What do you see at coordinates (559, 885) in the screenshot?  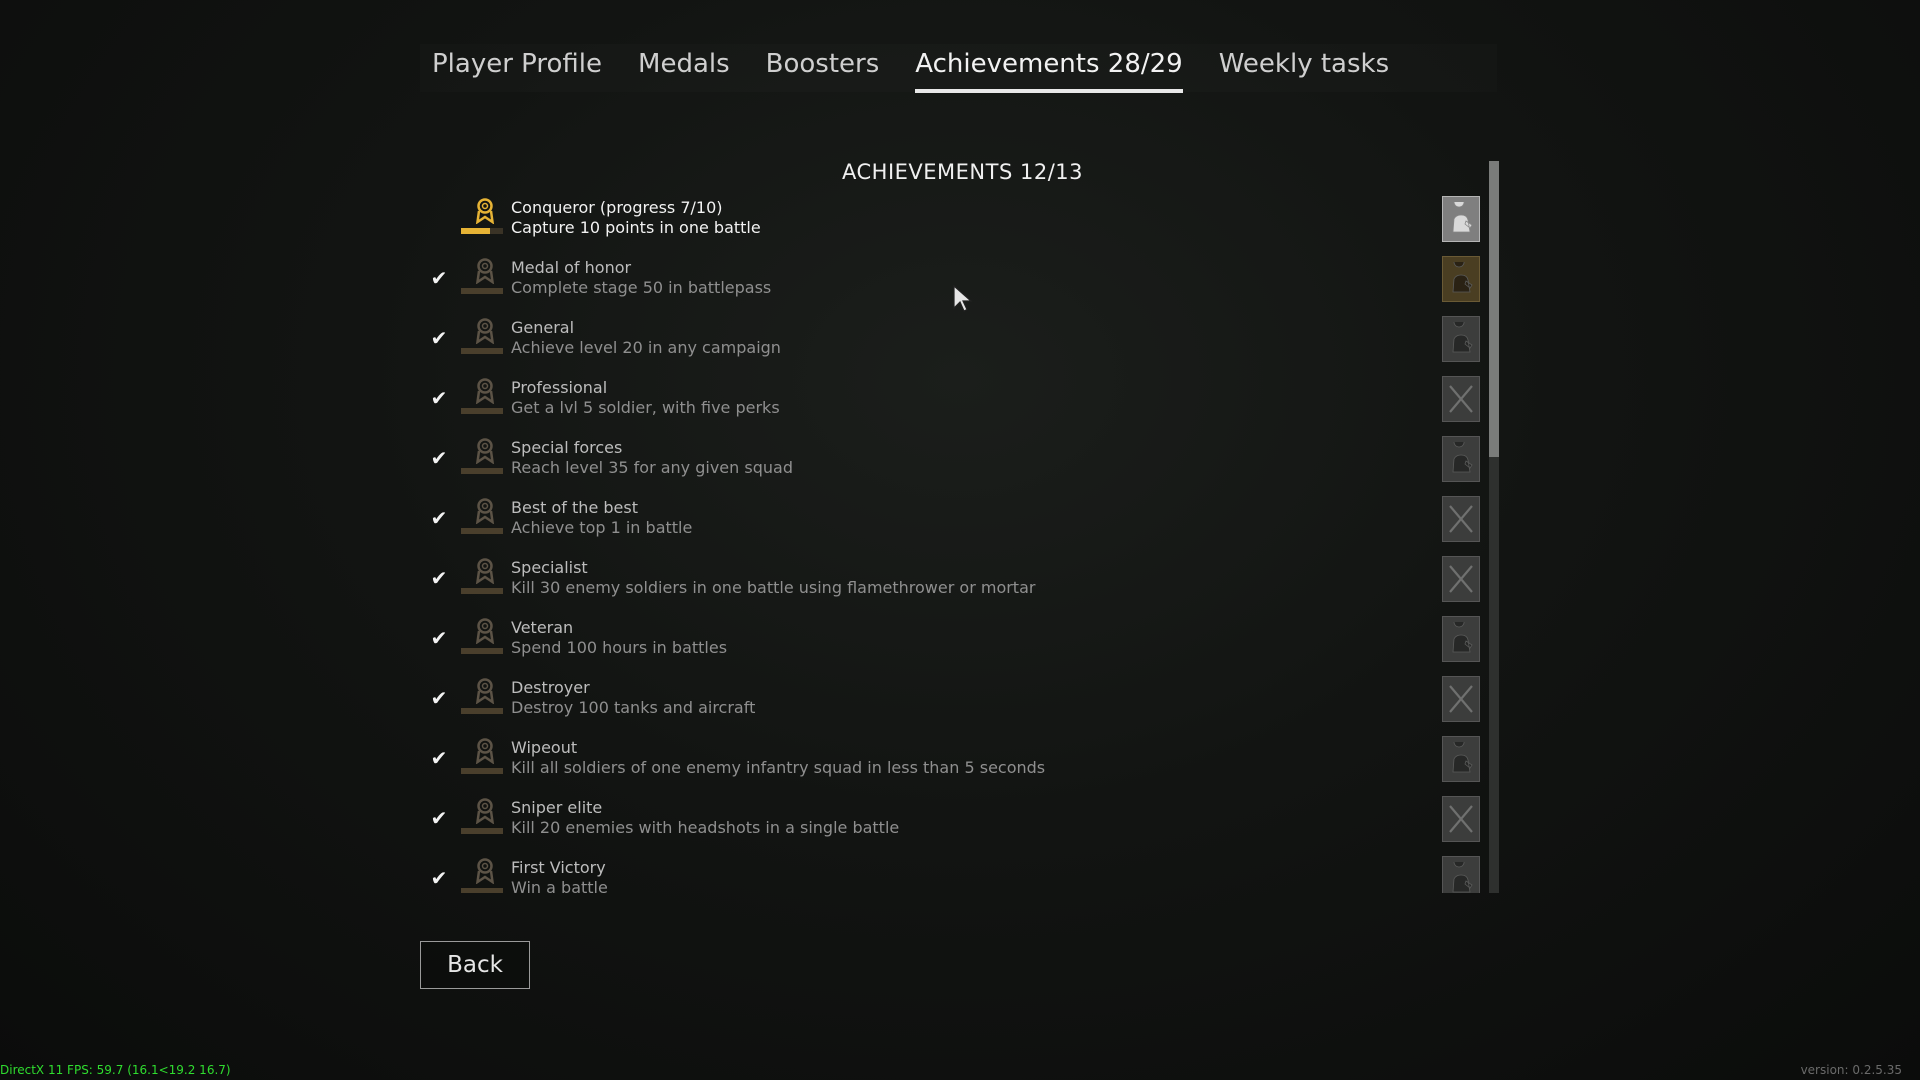 I see `achievement-description: Win a battle` at bounding box center [559, 885].